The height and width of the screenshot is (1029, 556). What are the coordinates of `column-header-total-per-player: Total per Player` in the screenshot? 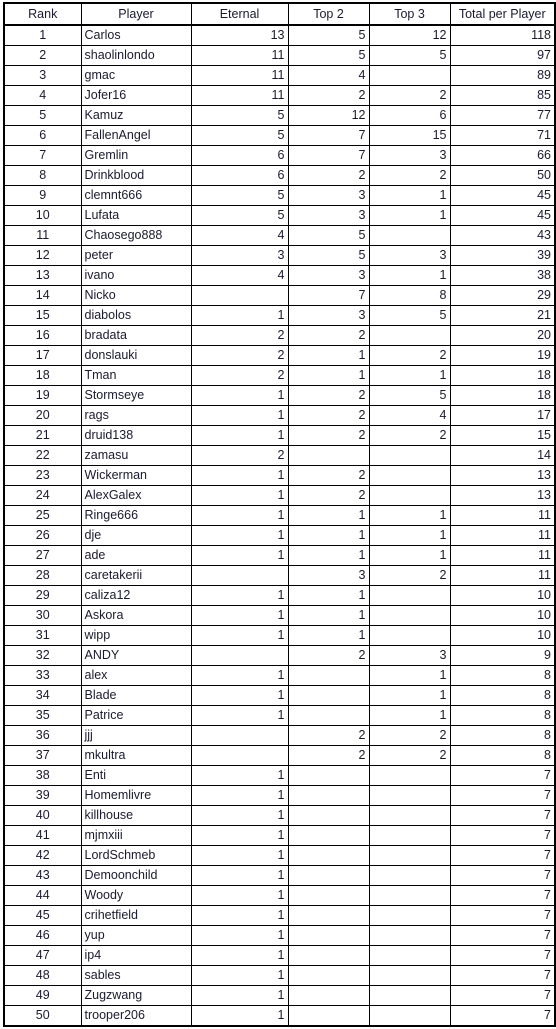 It's located at (502, 14).